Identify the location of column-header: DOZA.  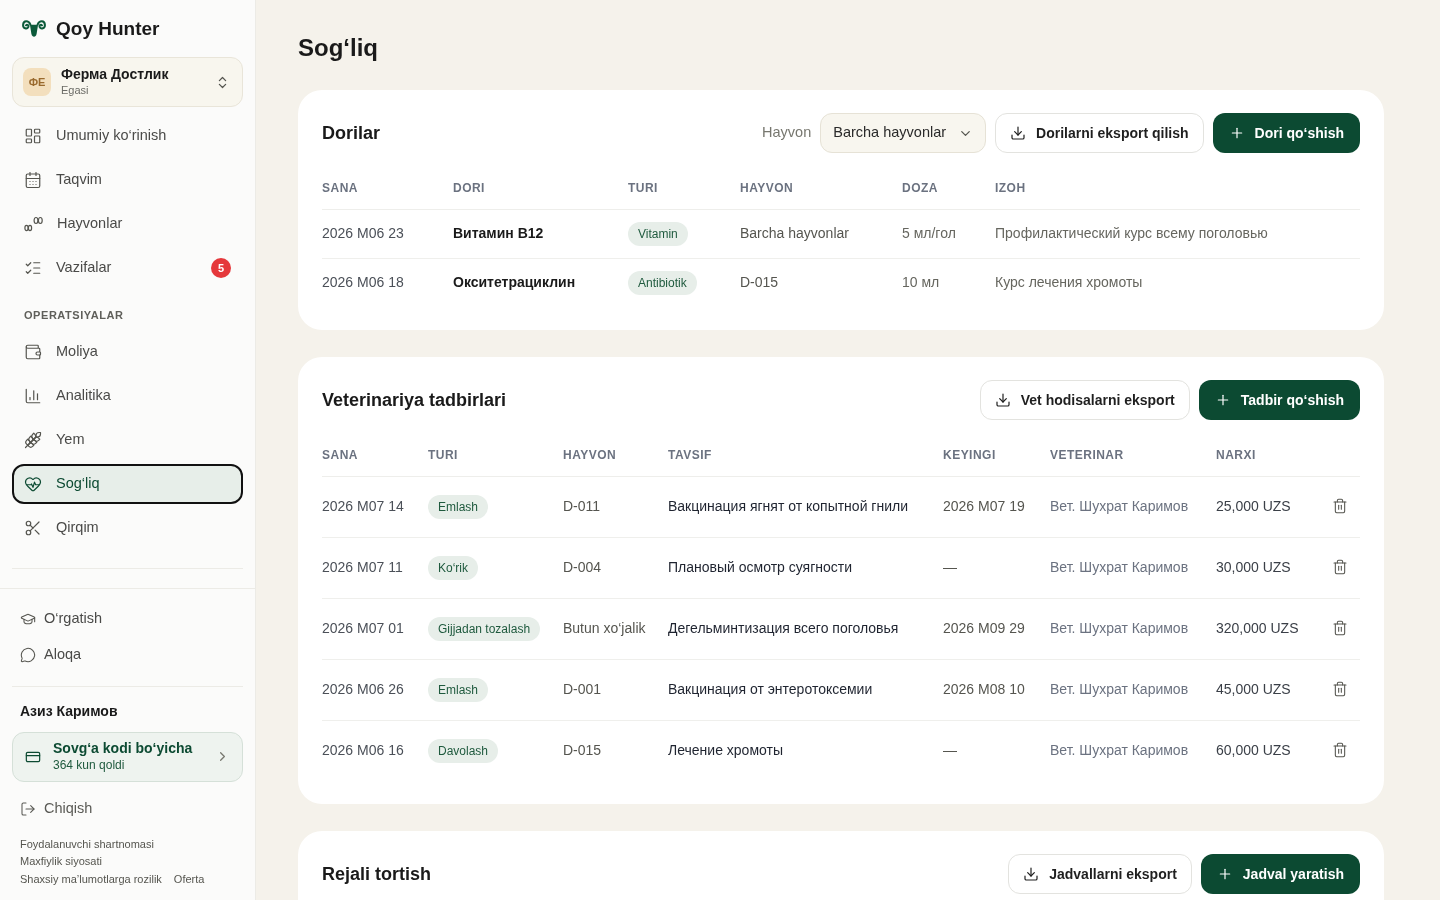
(948, 188).